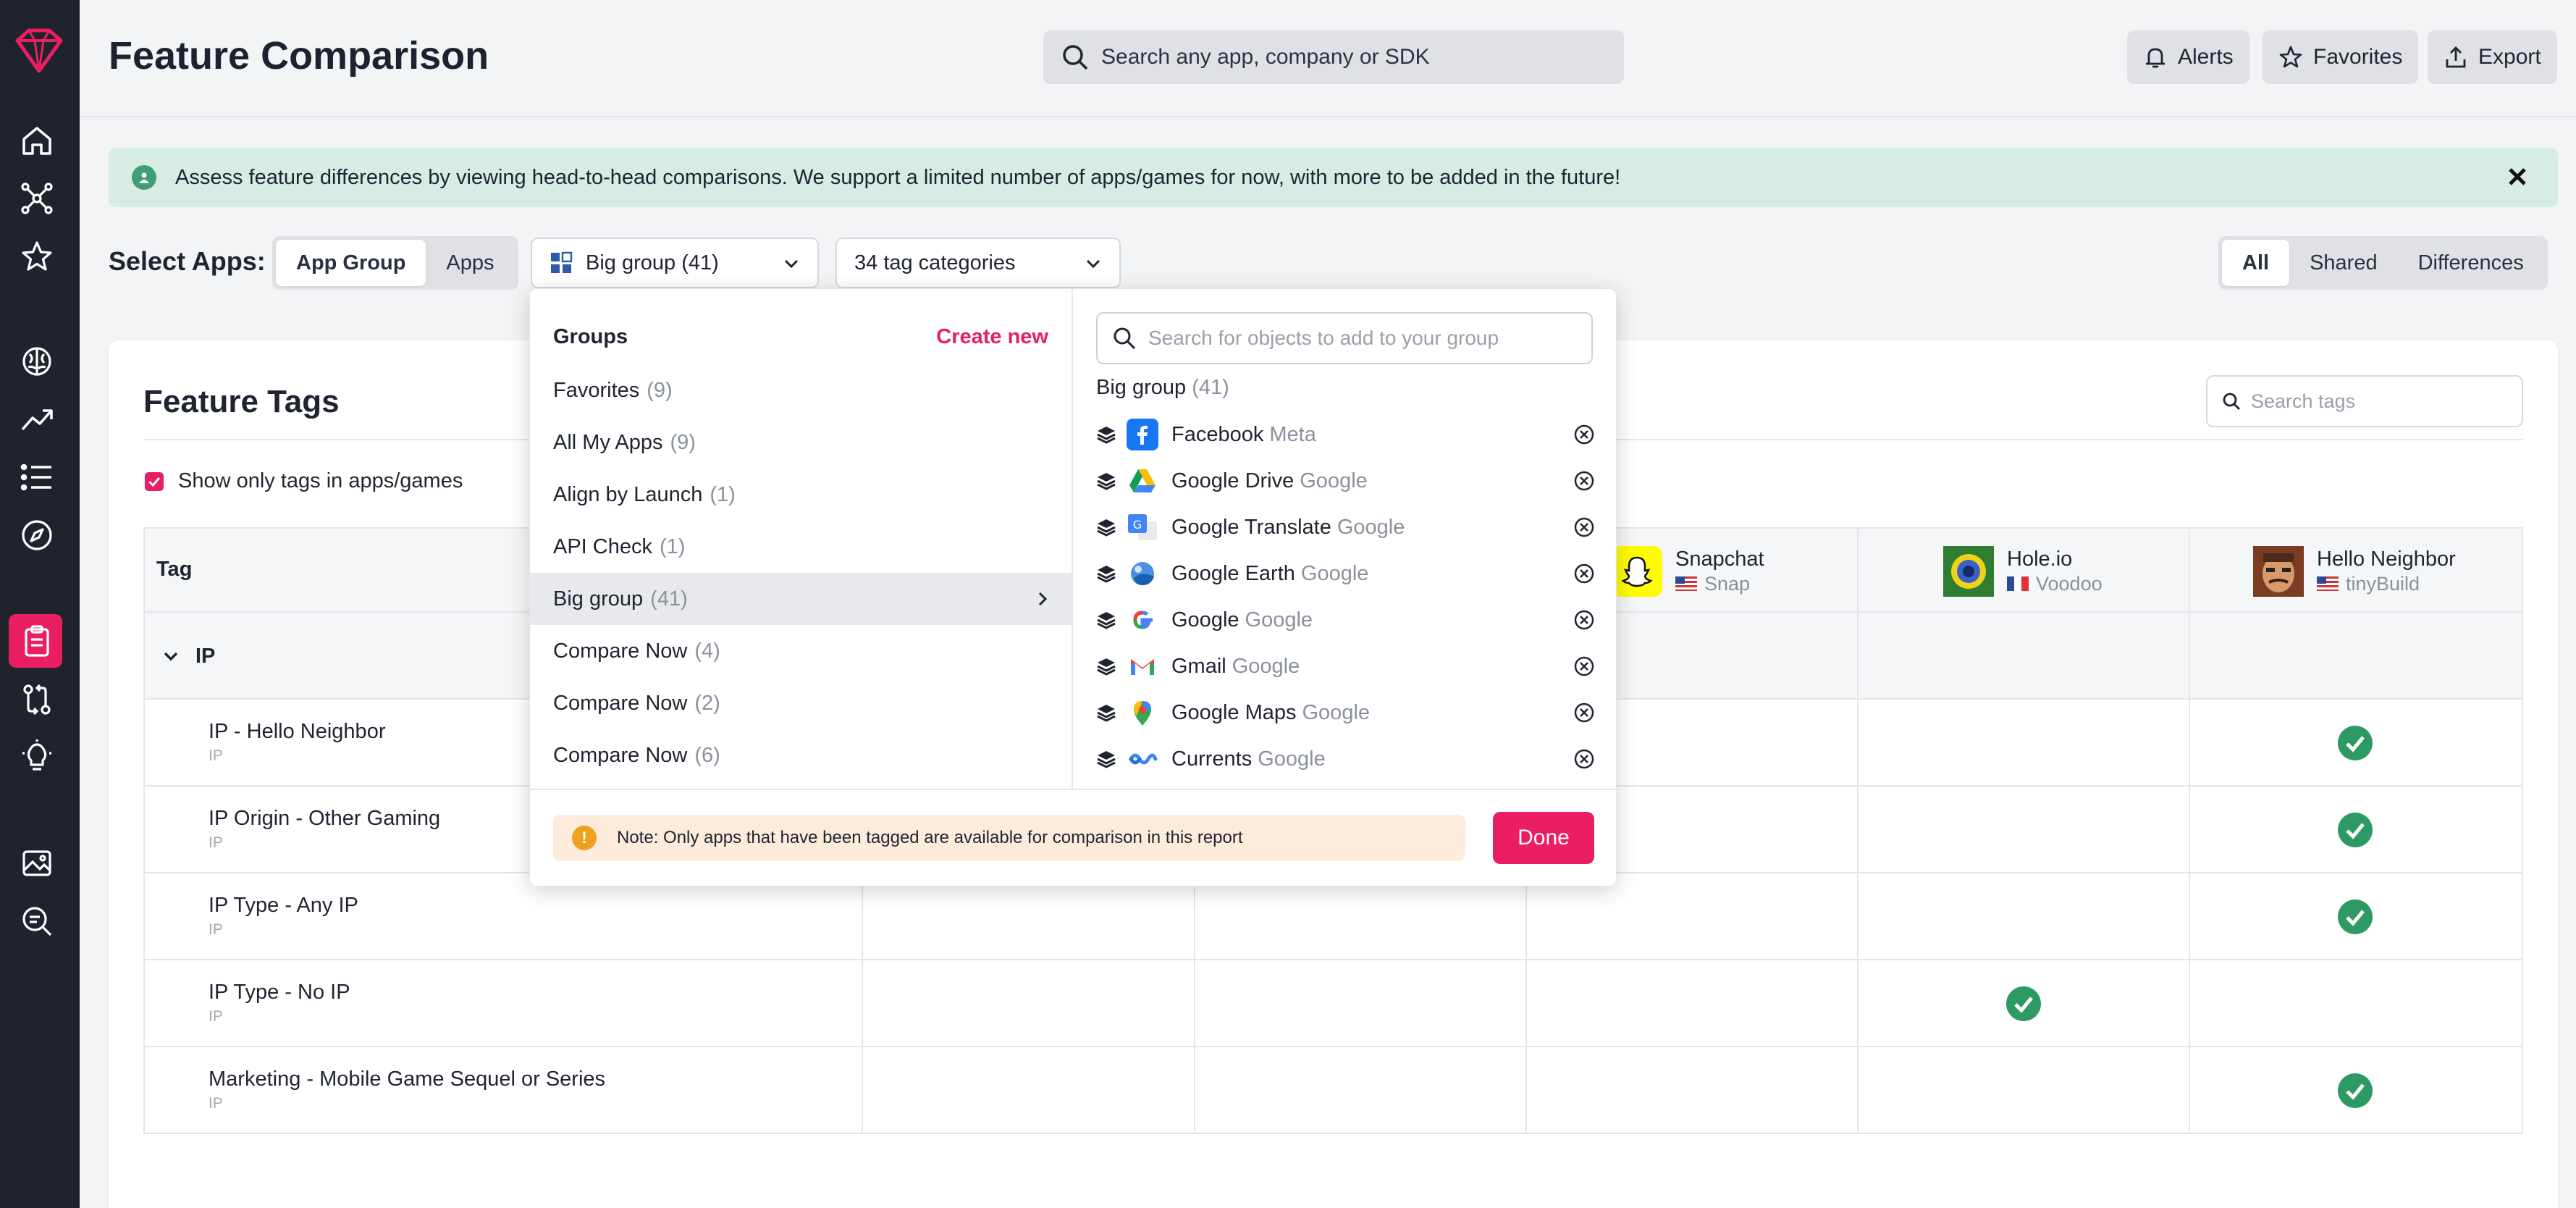 The image size is (2576, 1208). Describe the element at coordinates (1198, 666) in the screenshot. I see `member-name: Gmail` at that location.